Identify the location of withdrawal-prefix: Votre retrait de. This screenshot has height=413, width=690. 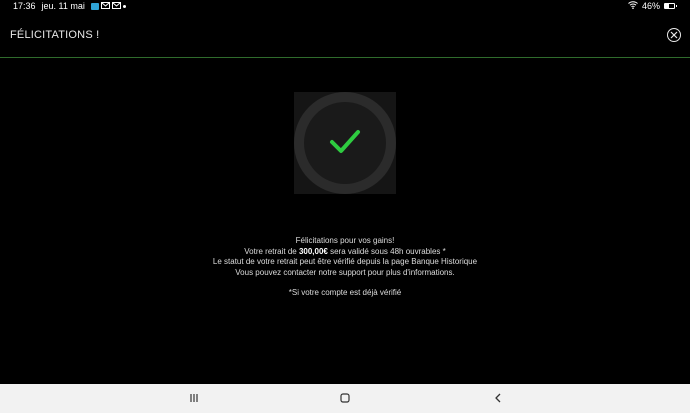
(271, 251).